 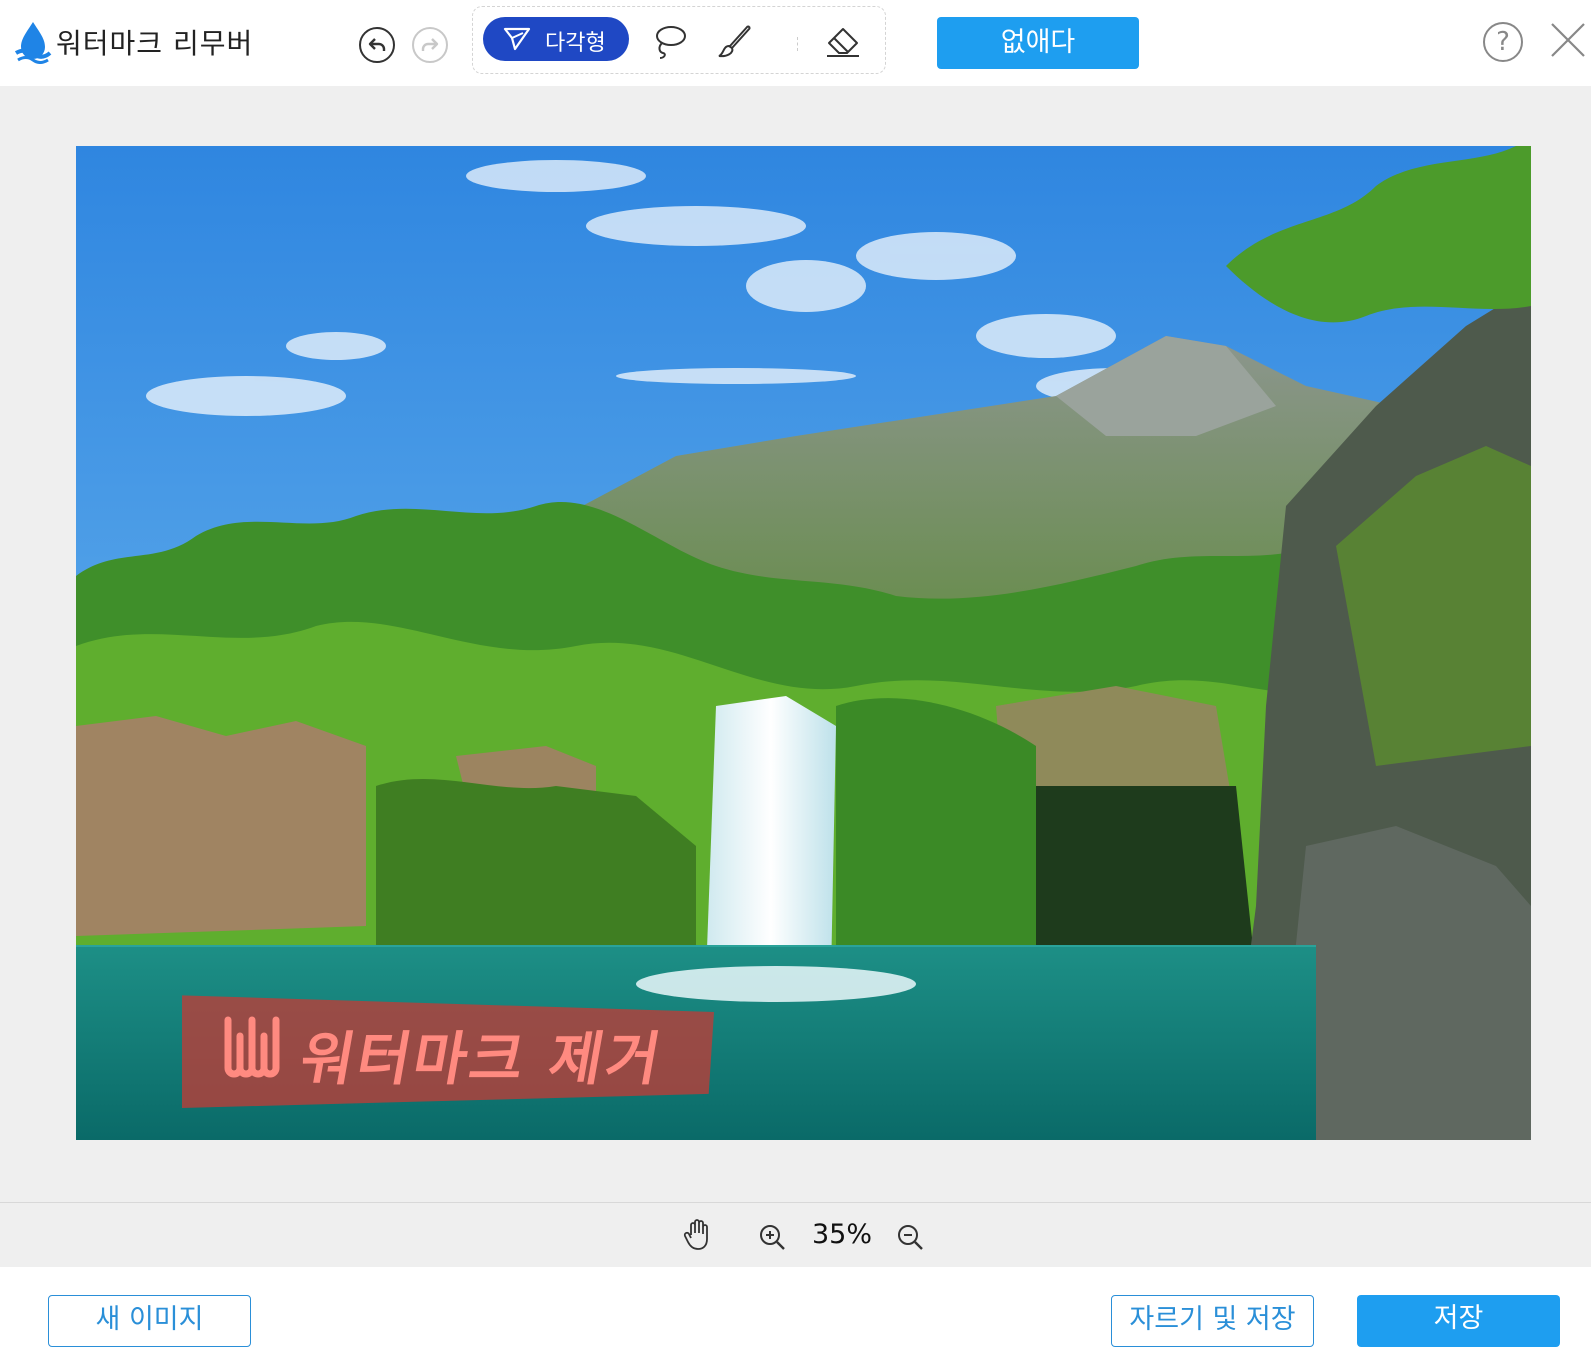 I want to click on zoom-out-icon, so click(x=910, y=1237).